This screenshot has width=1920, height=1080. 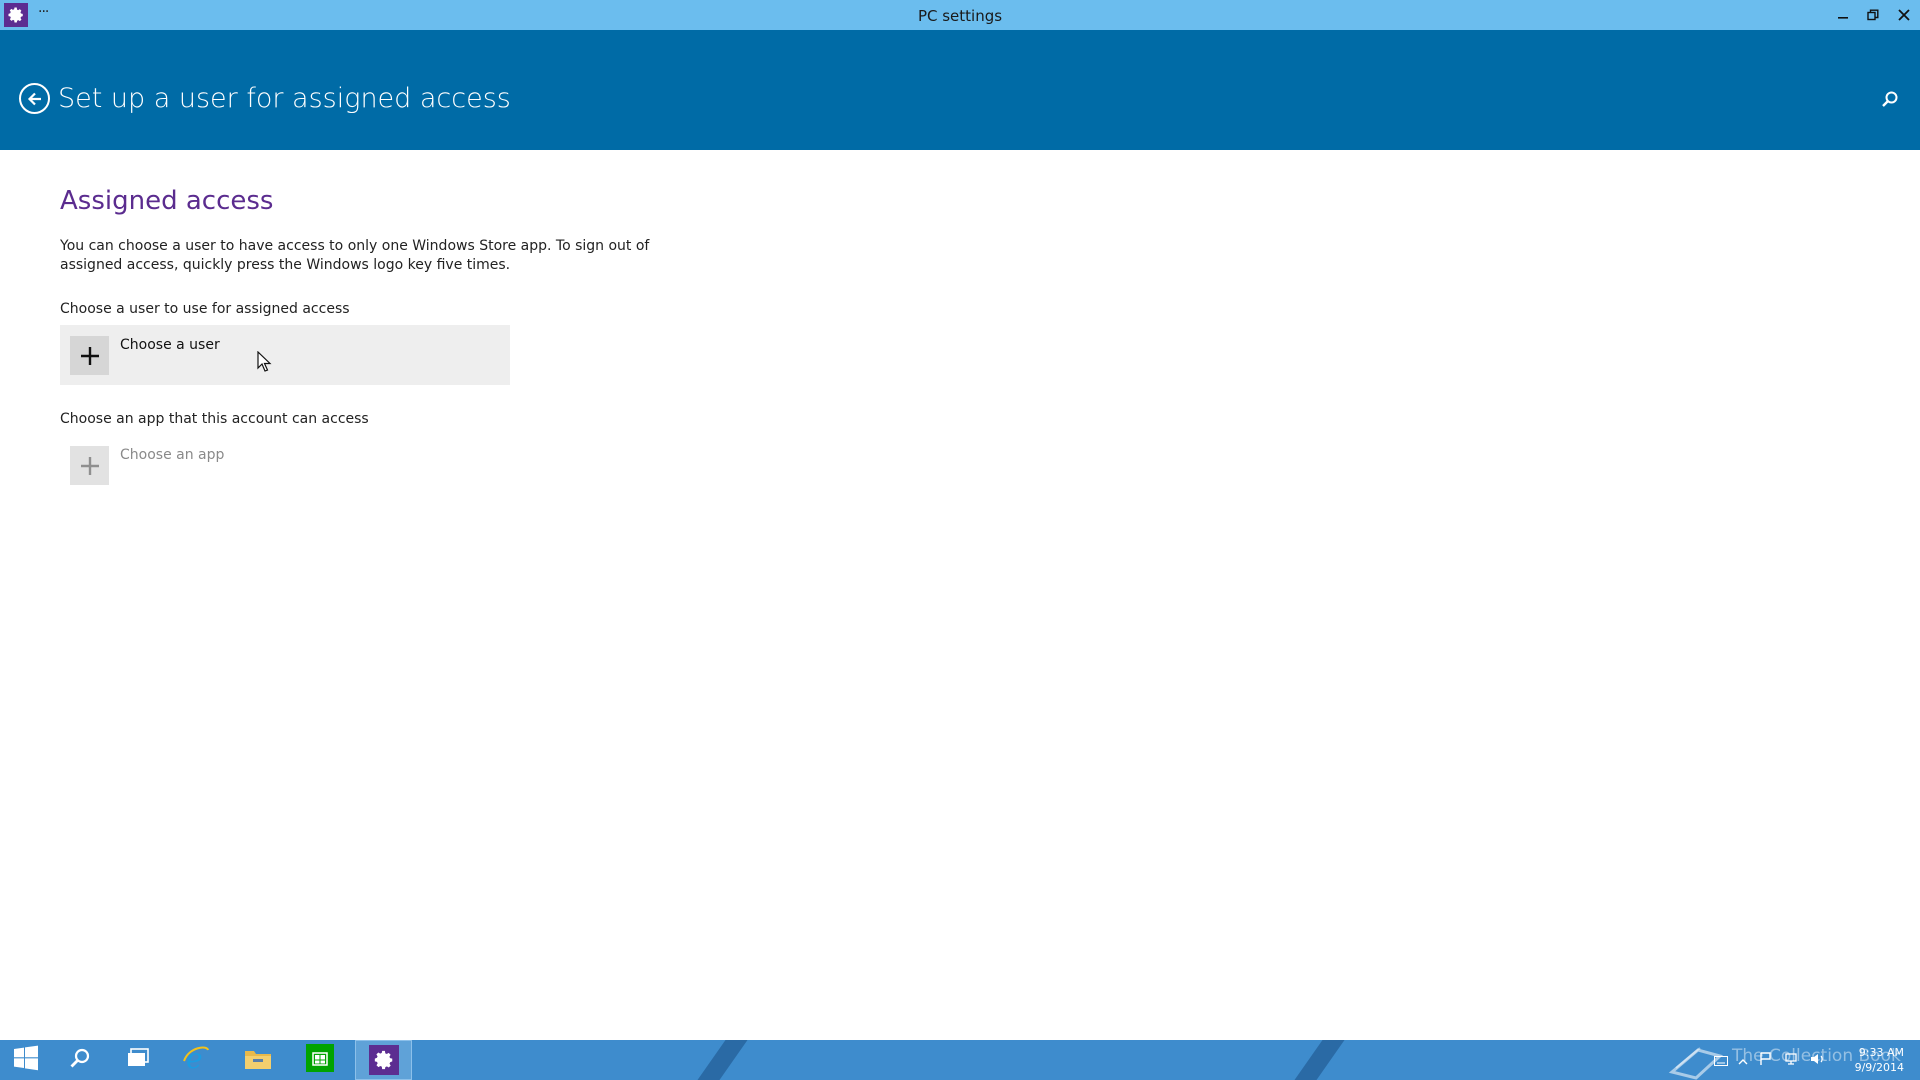 I want to click on clock-date: 9/9/2014, so click(x=1879, y=1067).